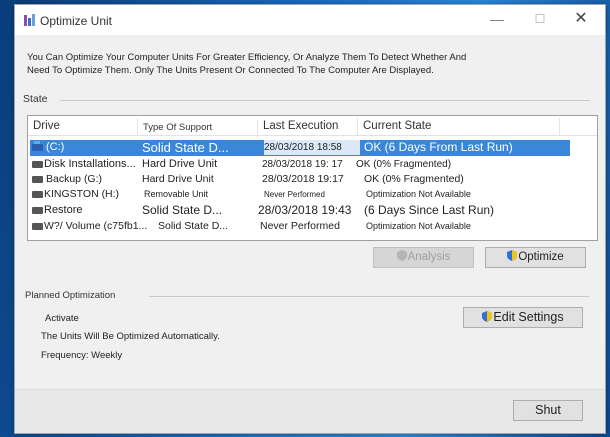 The height and width of the screenshot is (437, 610). What do you see at coordinates (37, 194) in the screenshot?
I see `usb-drive-icon` at bounding box center [37, 194].